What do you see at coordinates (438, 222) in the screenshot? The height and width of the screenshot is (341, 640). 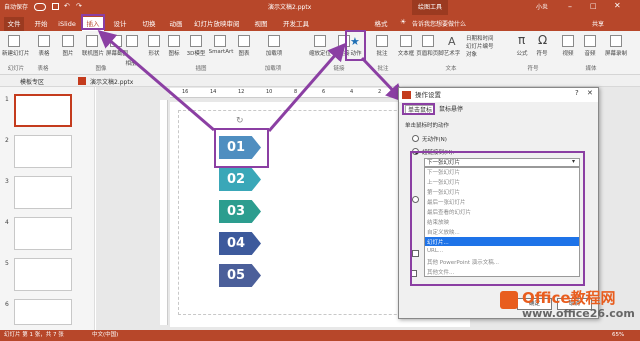 I see `hyperlink-option: 结束放映` at bounding box center [438, 222].